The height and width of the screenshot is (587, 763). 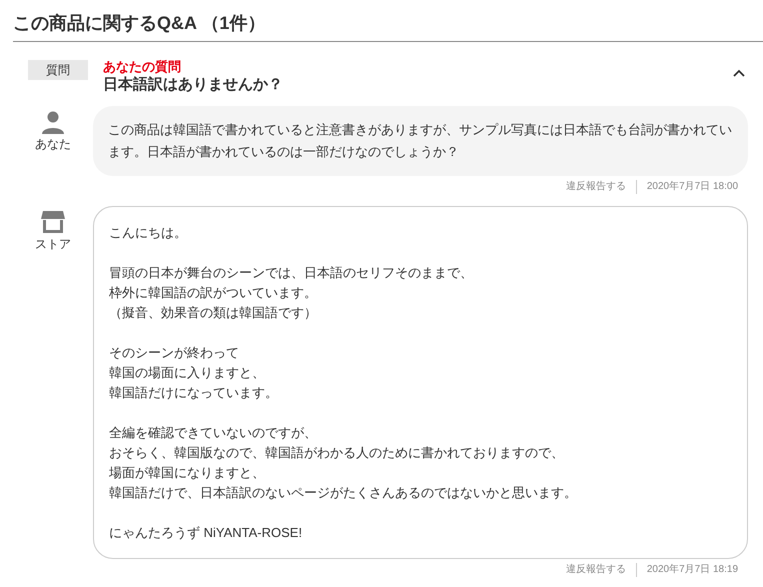 What do you see at coordinates (142, 67) in the screenshot?
I see `question-label: あなたの質問` at bounding box center [142, 67].